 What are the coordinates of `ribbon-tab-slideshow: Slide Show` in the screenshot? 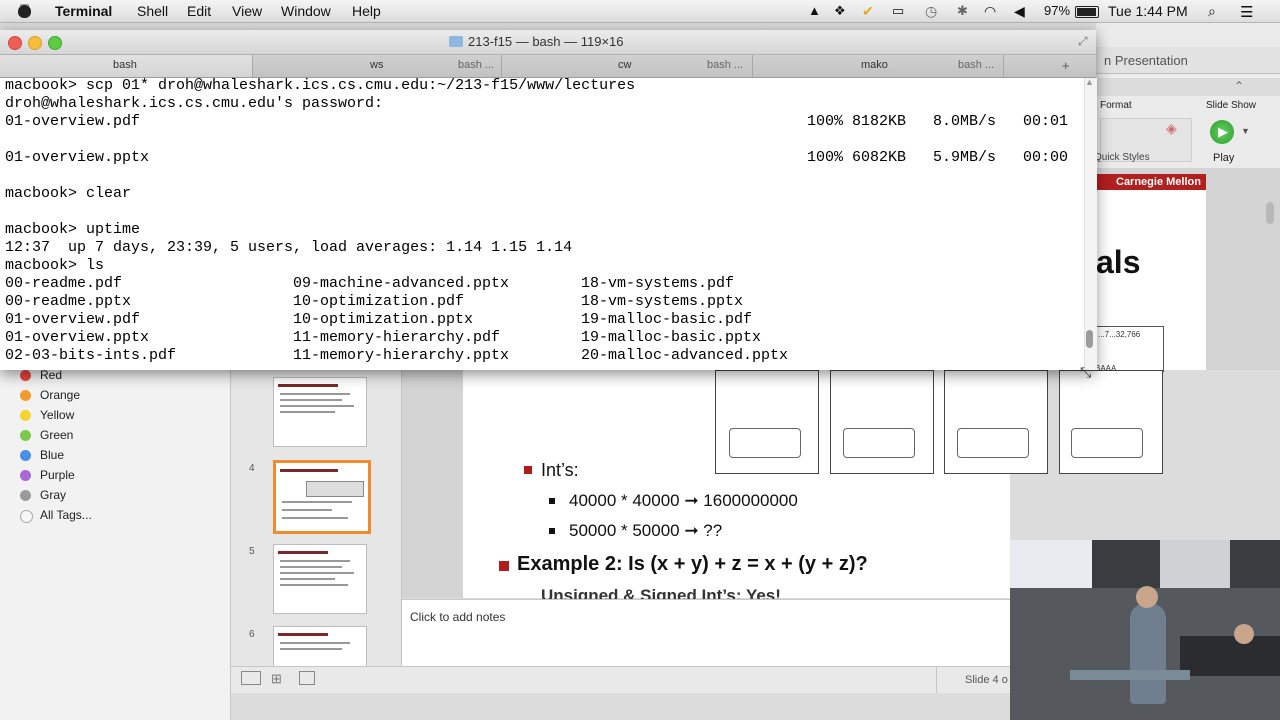 It's located at (1231, 105).